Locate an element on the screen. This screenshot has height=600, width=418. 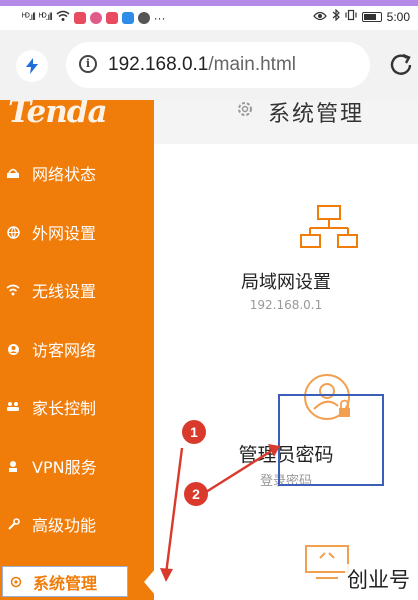
step-number-1: 1 is located at coordinates (194, 432).